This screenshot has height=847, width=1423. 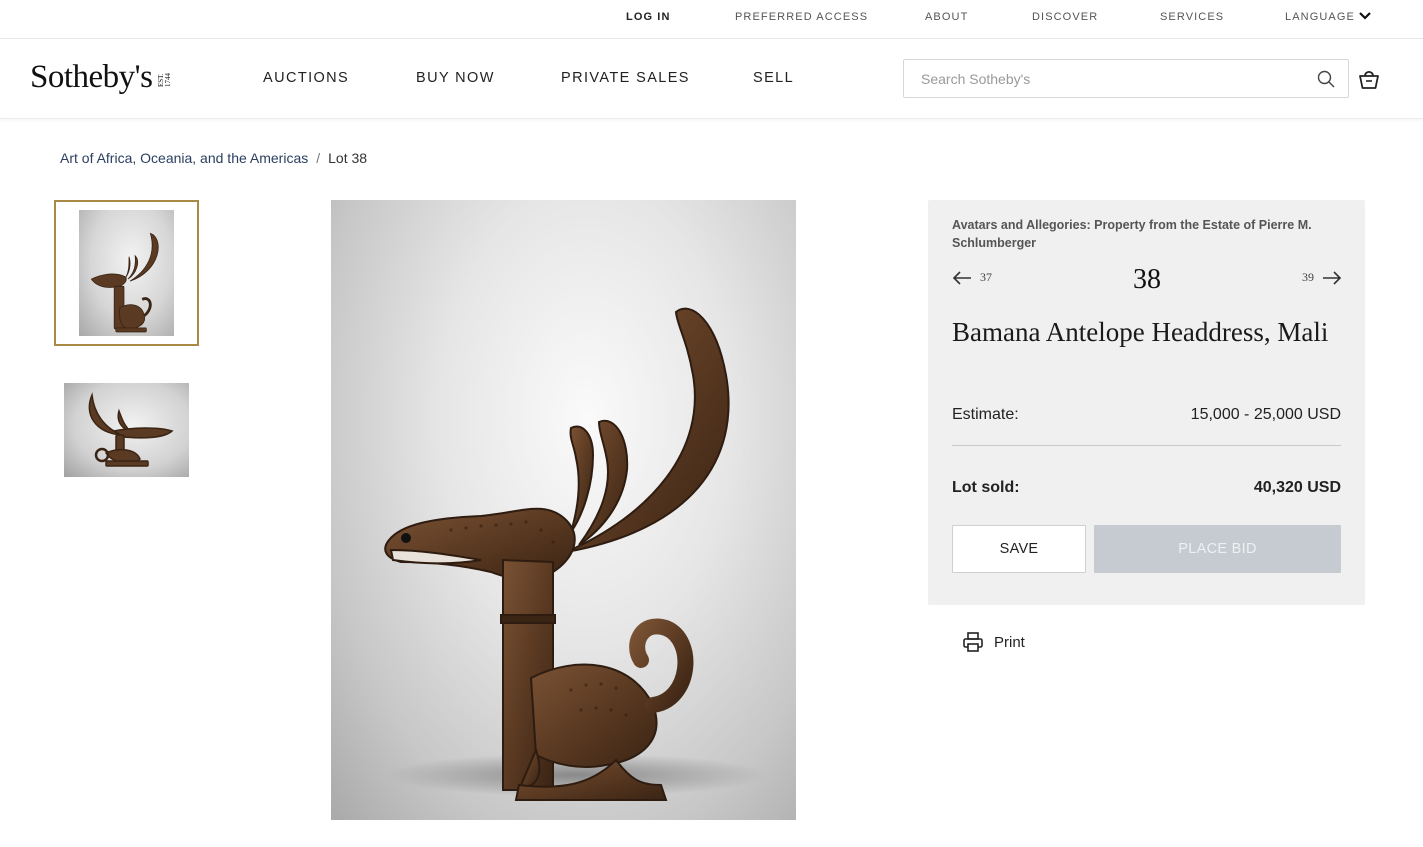 What do you see at coordinates (1320, 17) in the screenshot?
I see `language-label: LANGUAGE` at bounding box center [1320, 17].